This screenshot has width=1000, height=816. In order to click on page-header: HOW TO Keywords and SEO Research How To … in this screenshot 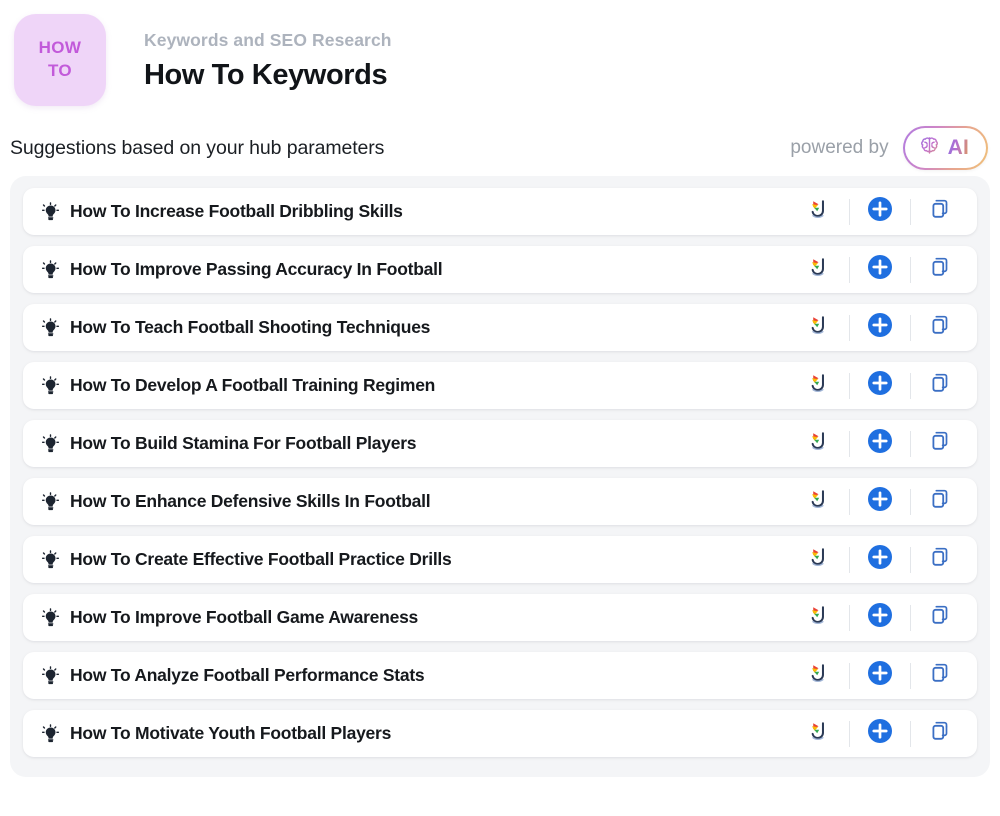, I will do `click(500, 60)`.